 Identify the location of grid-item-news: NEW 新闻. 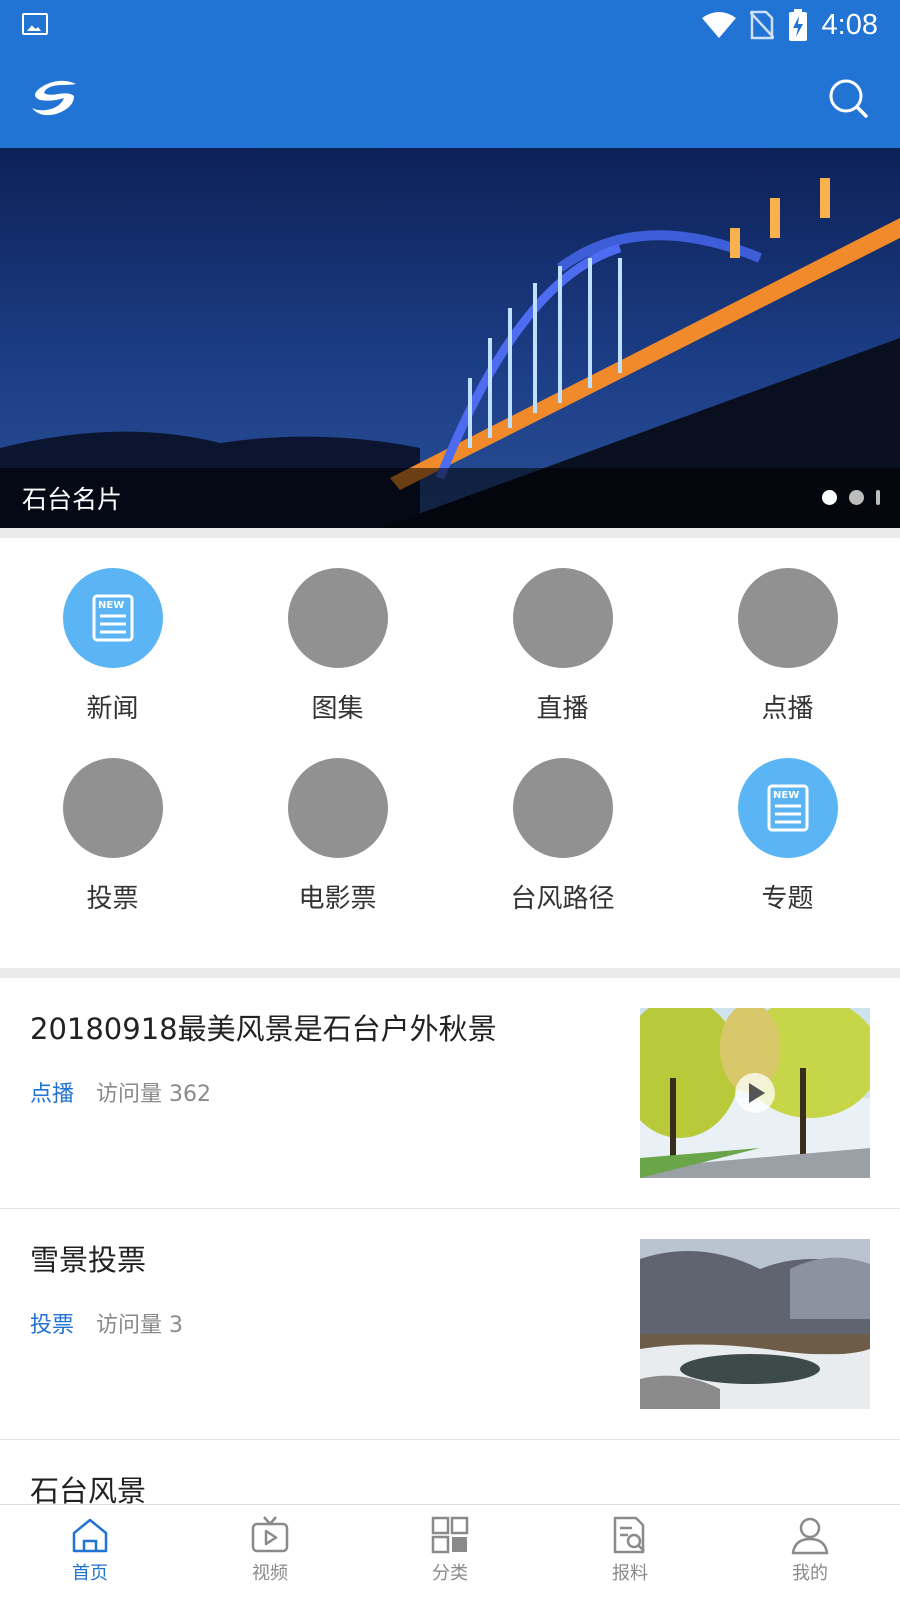
(112, 633).